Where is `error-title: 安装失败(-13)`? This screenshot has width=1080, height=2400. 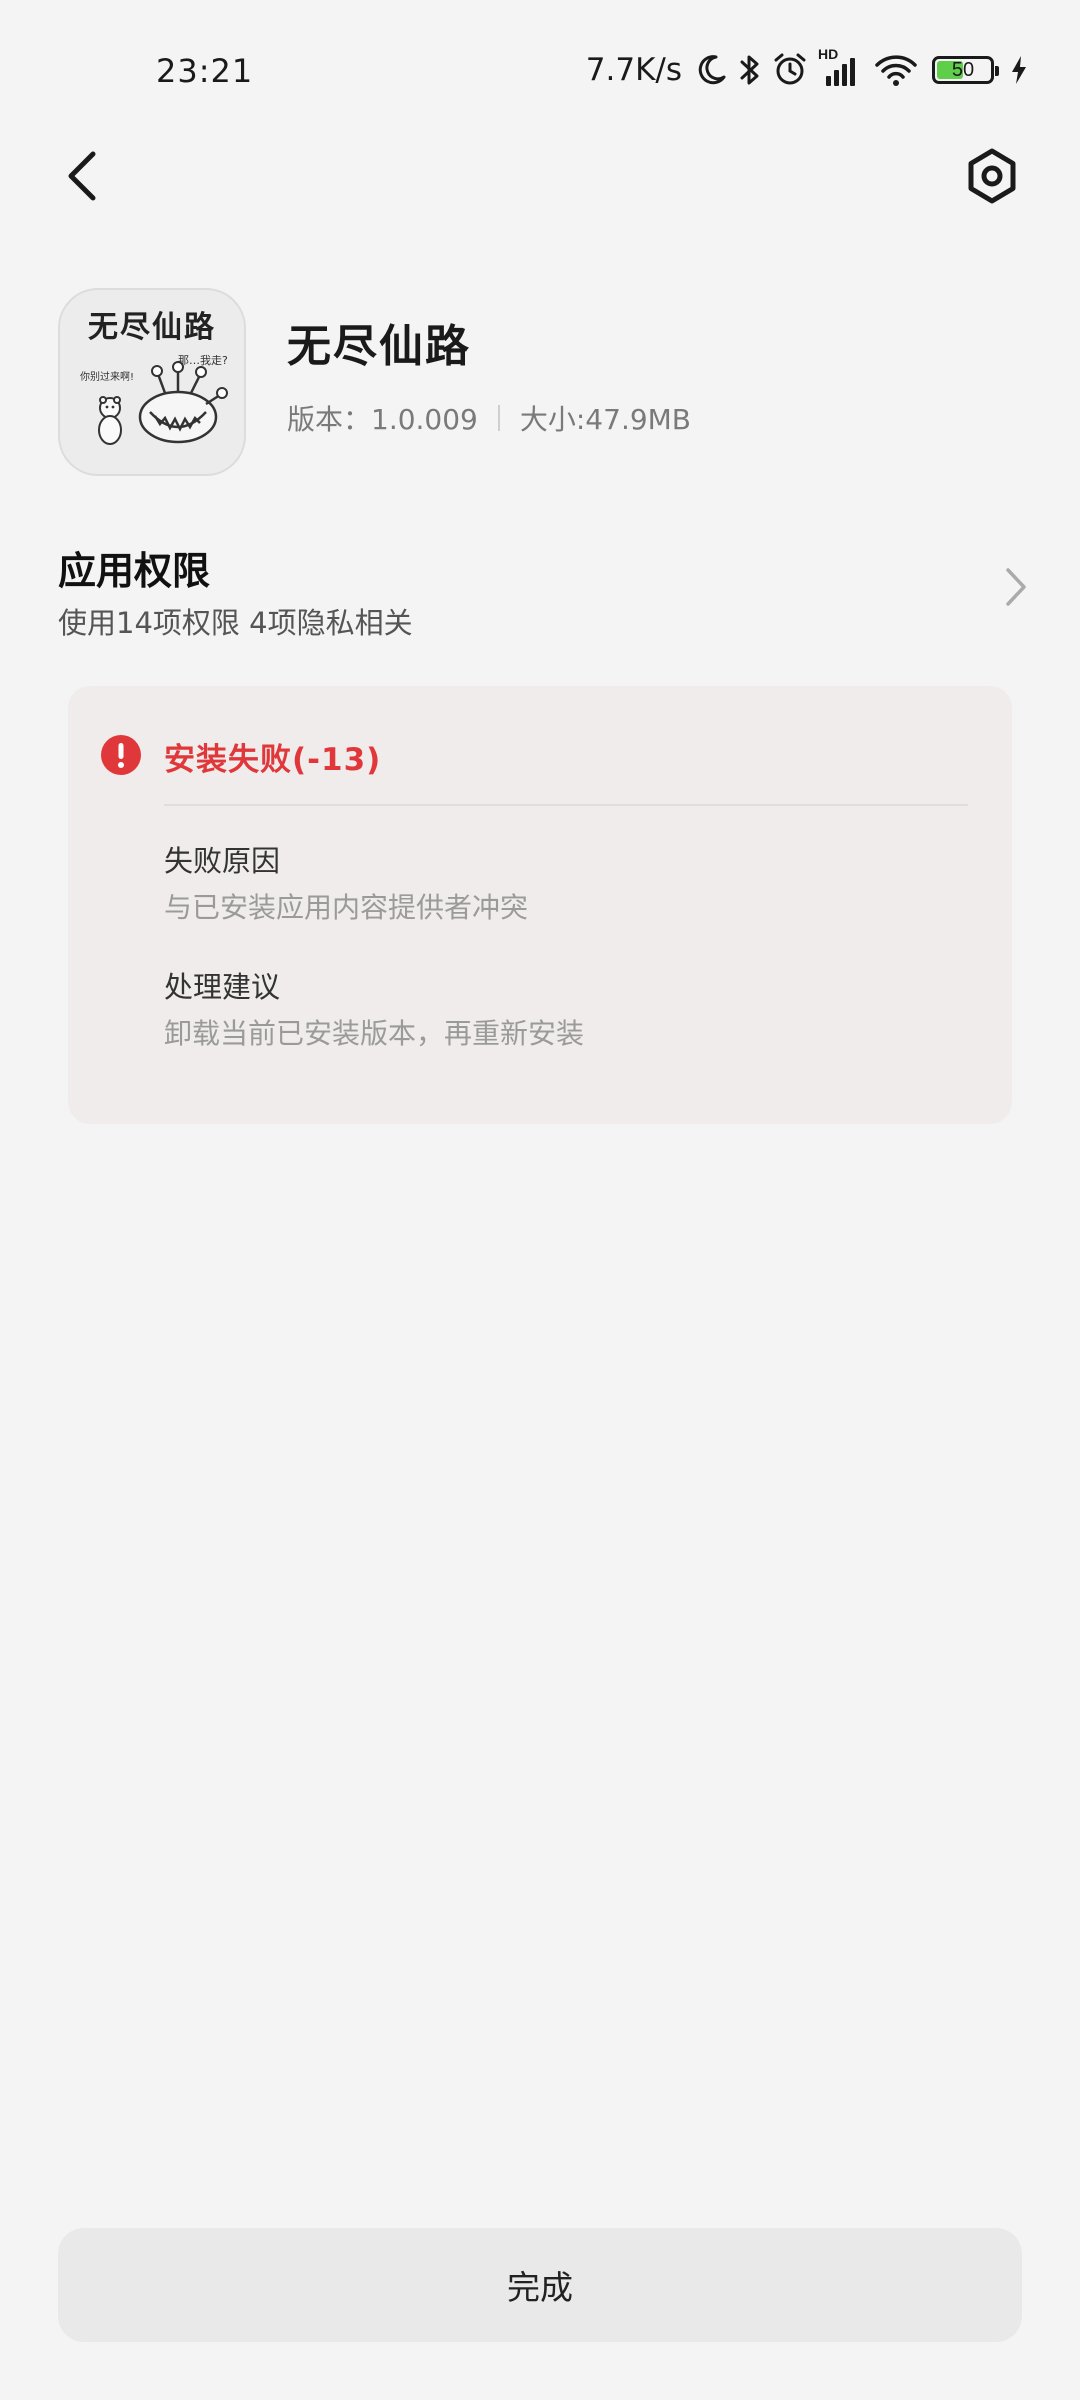
error-title: 安装失败(-13) is located at coordinates (273, 760).